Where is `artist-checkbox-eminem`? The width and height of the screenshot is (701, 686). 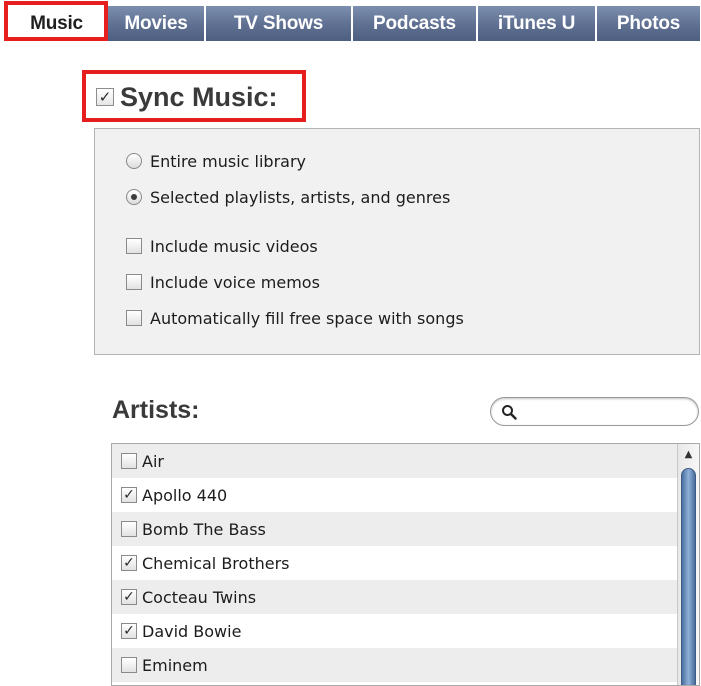 artist-checkbox-eminem is located at coordinates (129, 665).